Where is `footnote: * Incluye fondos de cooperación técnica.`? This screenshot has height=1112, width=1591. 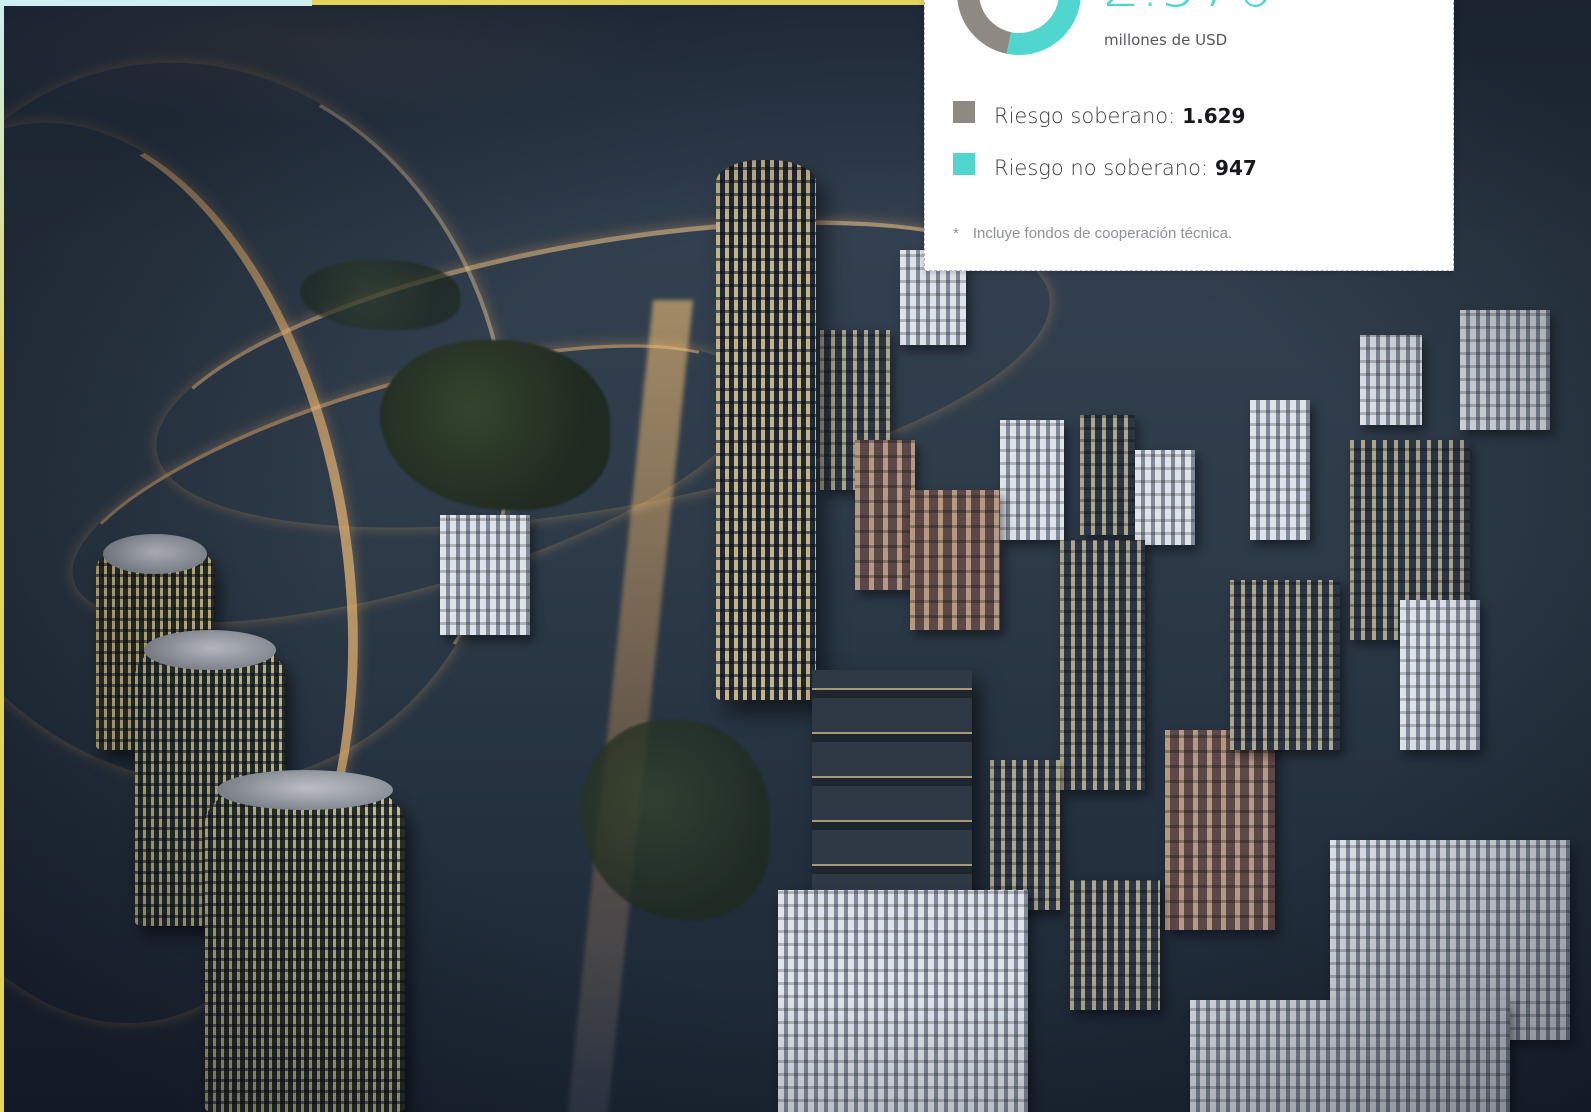 footnote: * Incluye fondos de cooperación técnica. is located at coordinates (1092, 233).